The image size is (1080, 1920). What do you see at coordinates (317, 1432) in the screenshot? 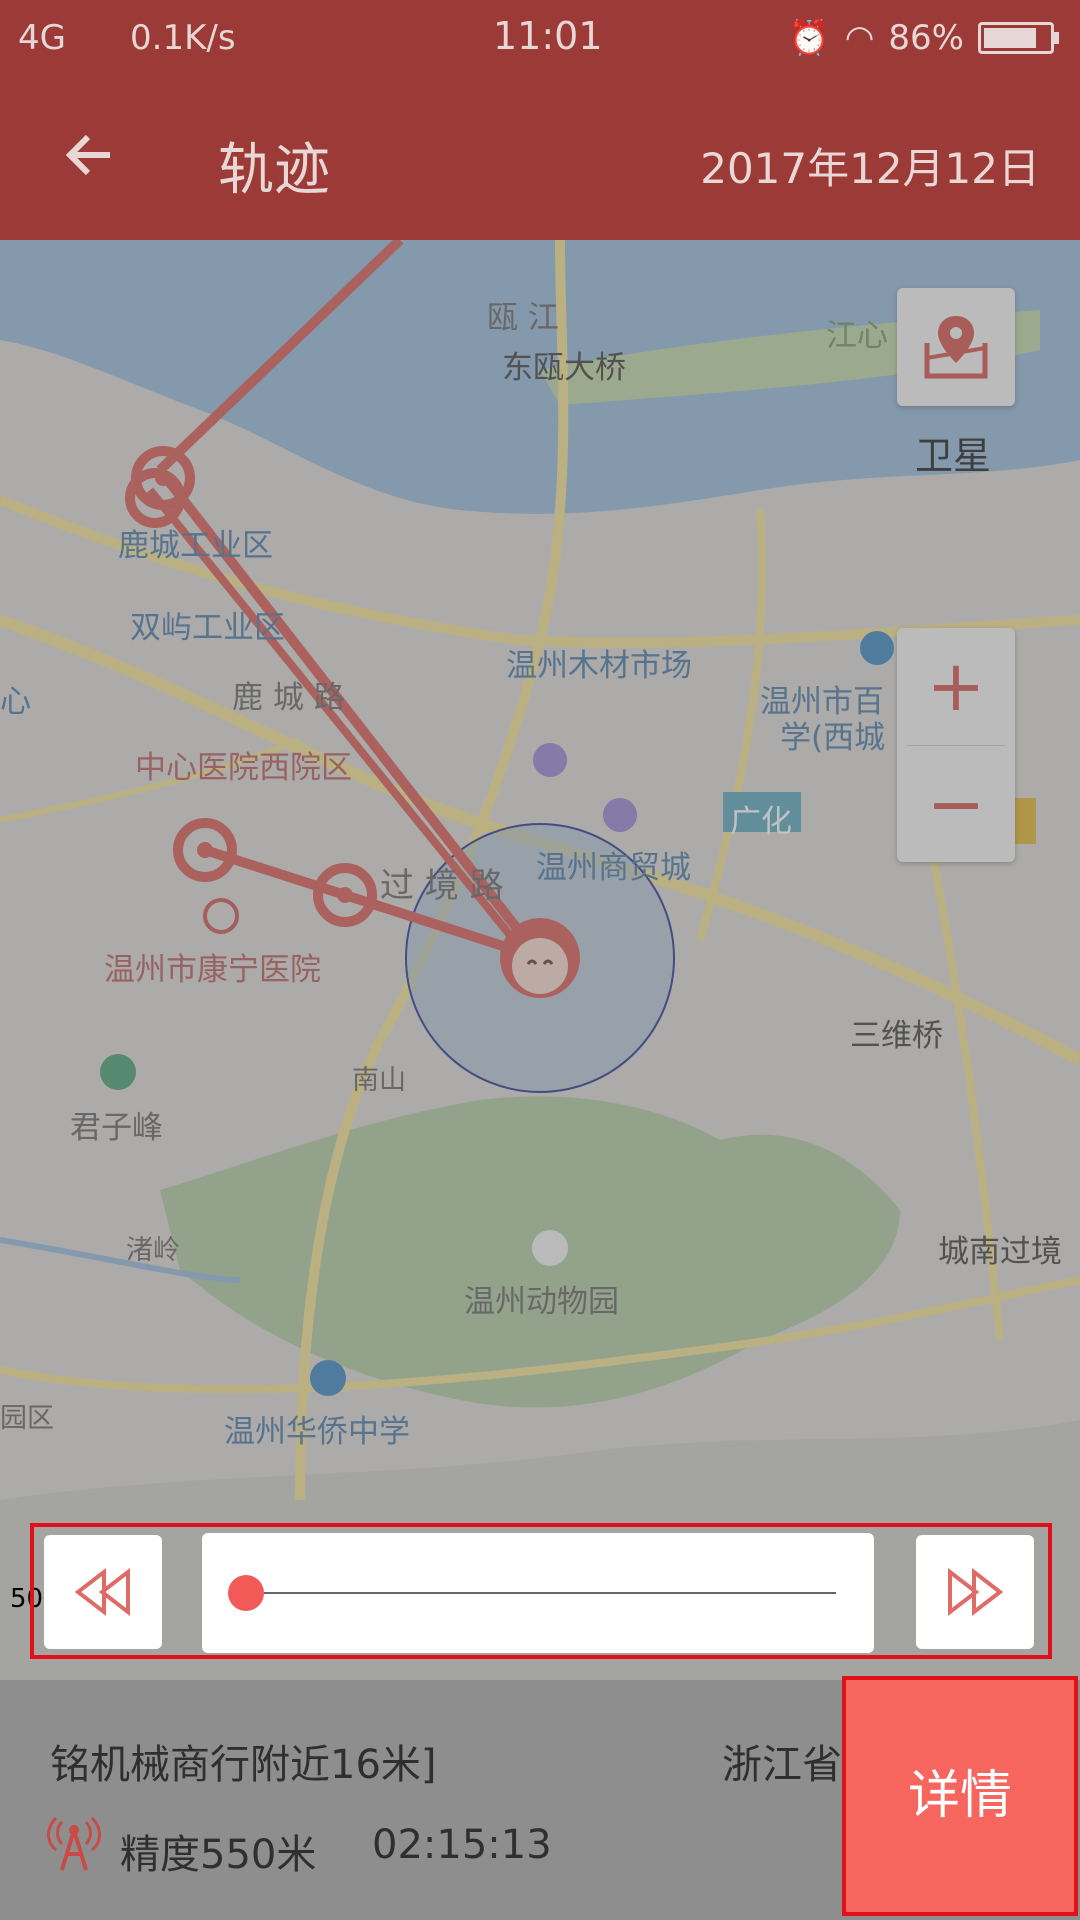
I see `map-label-huaqiao-school: 温州华侨中学` at bounding box center [317, 1432].